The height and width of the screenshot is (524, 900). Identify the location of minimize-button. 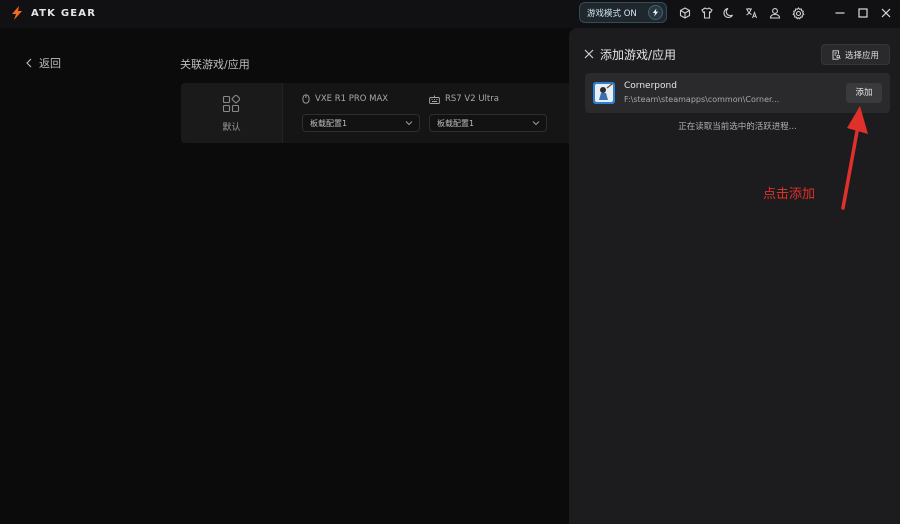
(840, 13).